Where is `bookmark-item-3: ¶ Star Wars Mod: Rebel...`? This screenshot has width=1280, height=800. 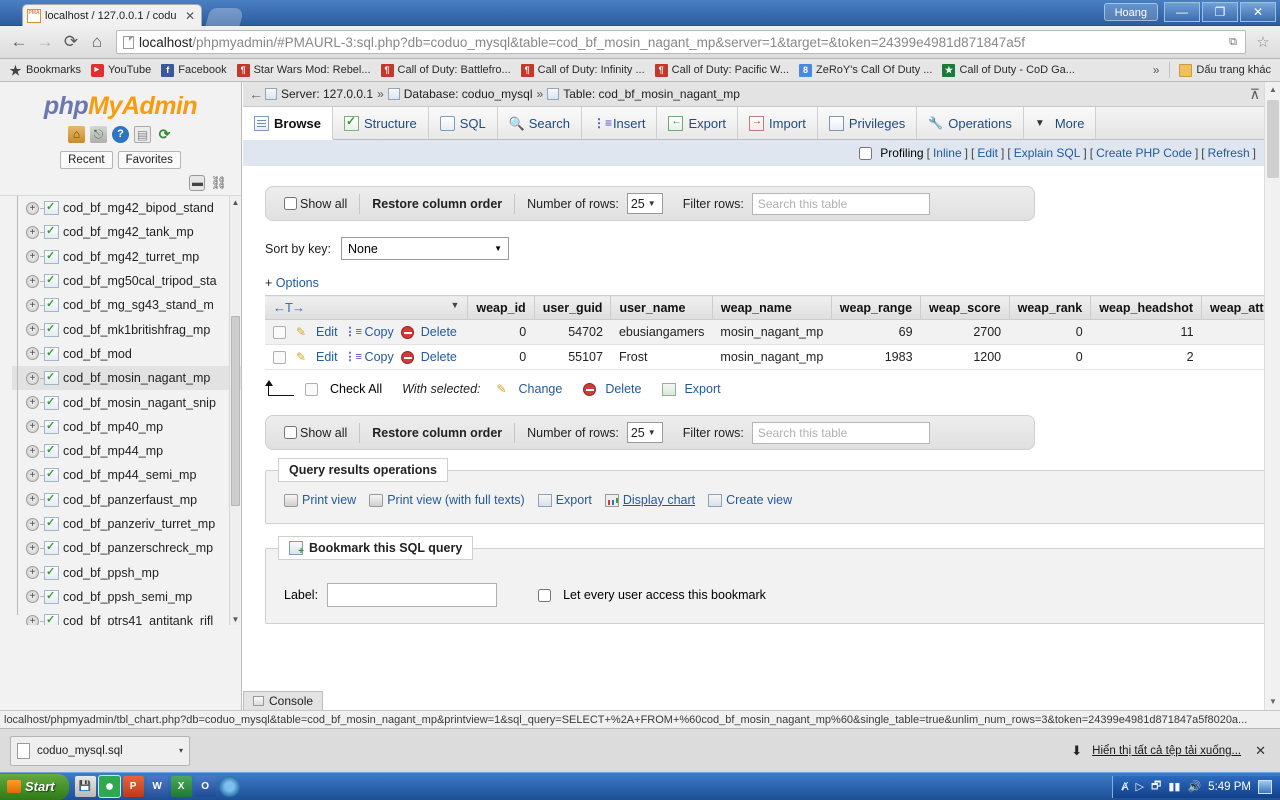
bookmark-item-3: ¶ Star Wars Mod: Rebel... is located at coordinates (304, 70).